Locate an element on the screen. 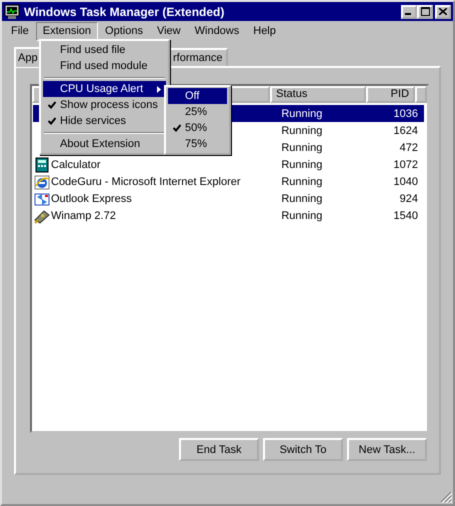  table-cell: 1036 is located at coordinates (406, 114).